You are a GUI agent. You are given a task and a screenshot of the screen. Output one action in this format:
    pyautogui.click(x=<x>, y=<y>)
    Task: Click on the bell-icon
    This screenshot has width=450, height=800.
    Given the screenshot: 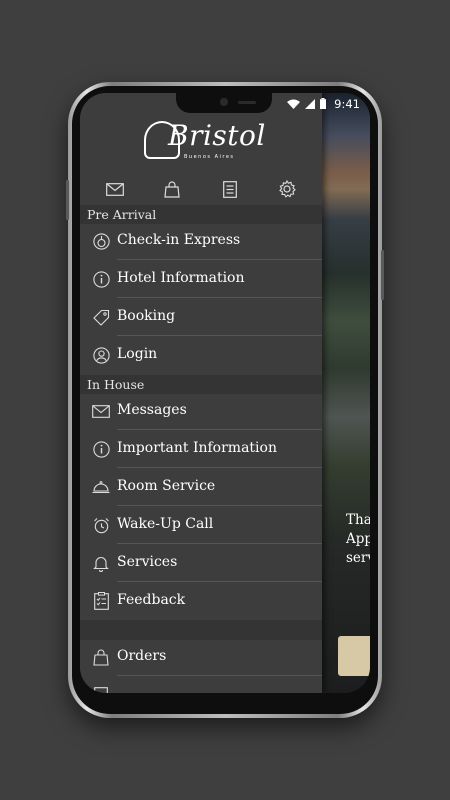 What is the action you would take?
    pyautogui.click(x=101, y=563)
    